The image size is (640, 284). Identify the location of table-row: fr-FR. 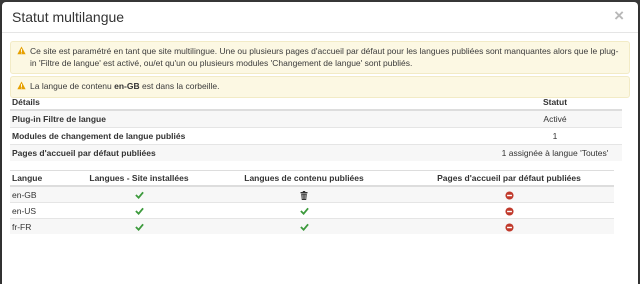
(312, 226).